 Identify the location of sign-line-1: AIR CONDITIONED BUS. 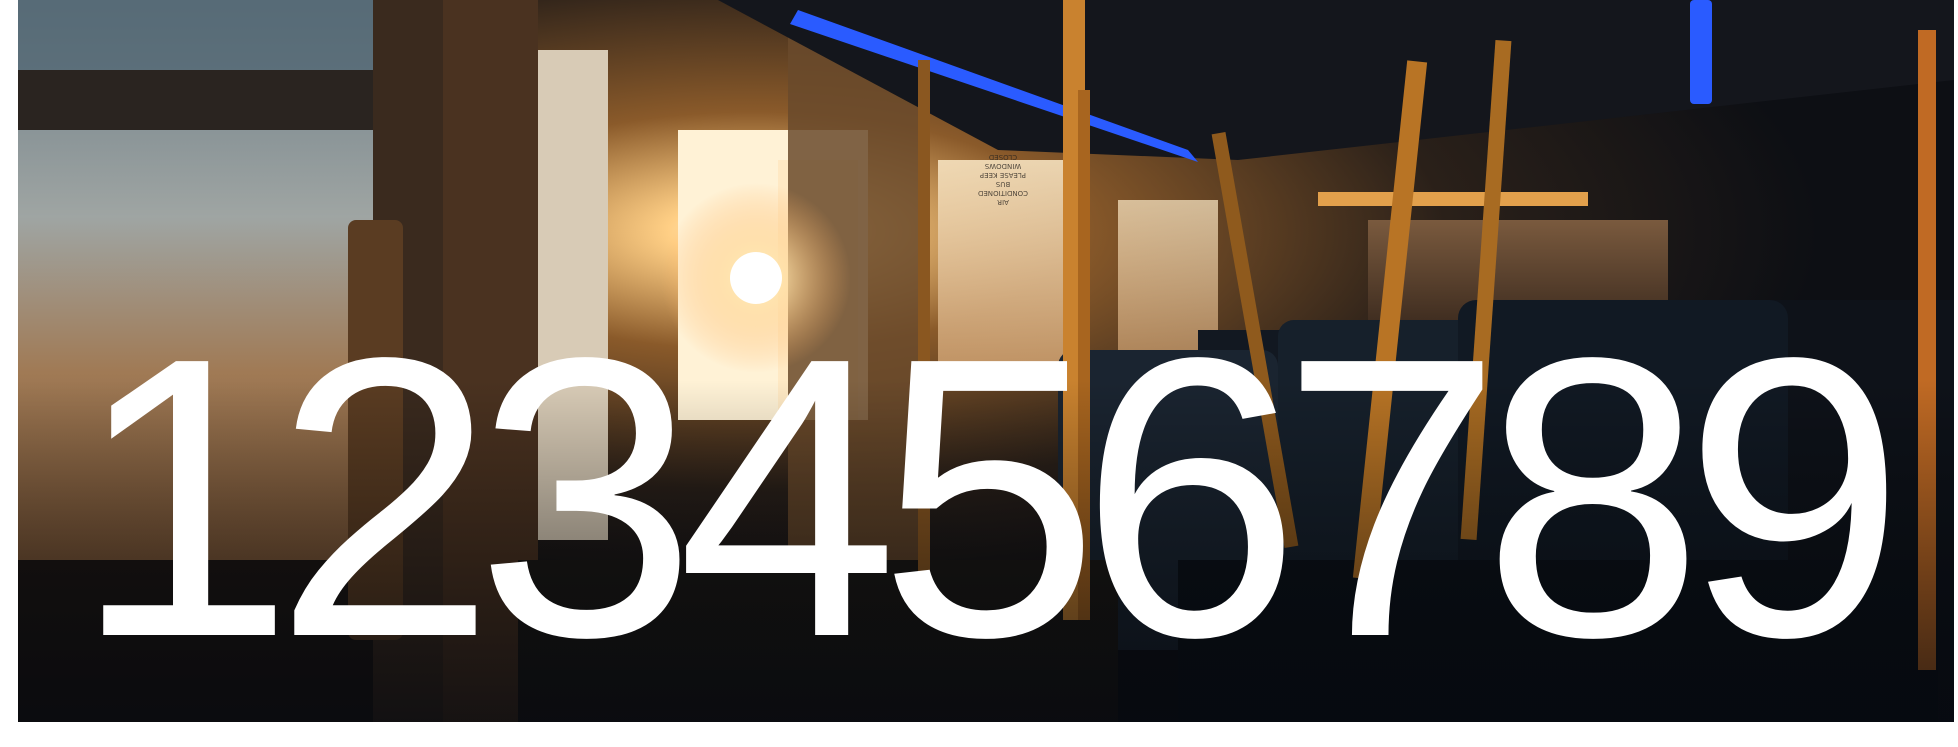
(1003, 193).